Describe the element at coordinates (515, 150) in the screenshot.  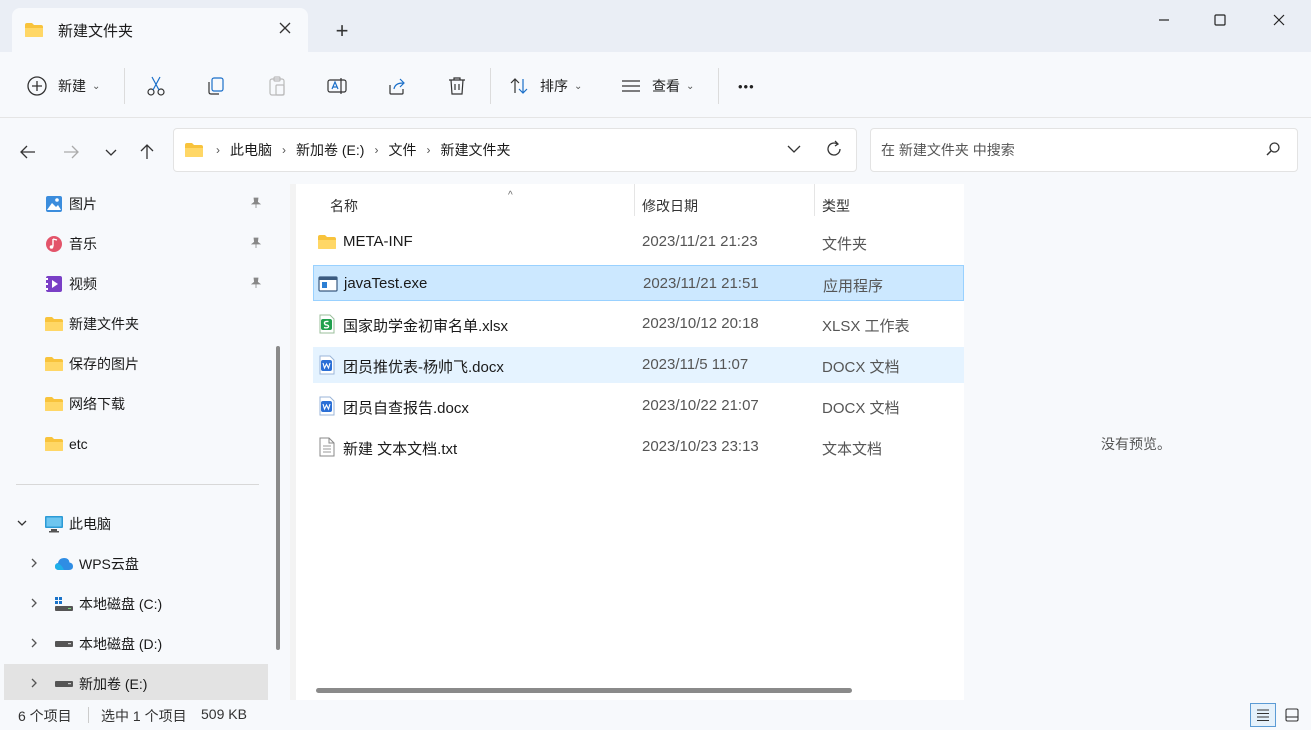
I see `address-bar: › 此电脑 › 新加卷 (E:) › 文件 › 新建文件夹` at that location.